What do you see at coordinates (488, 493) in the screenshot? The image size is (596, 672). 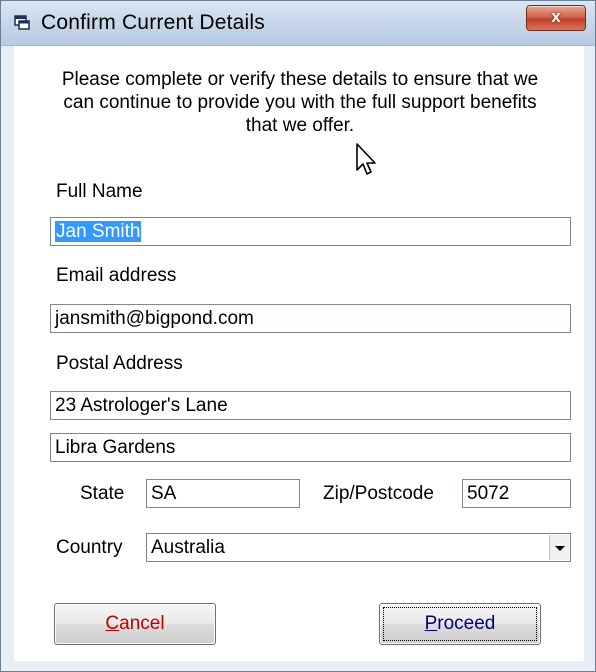 I see `zip-value: 5072` at bounding box center [488, 493].